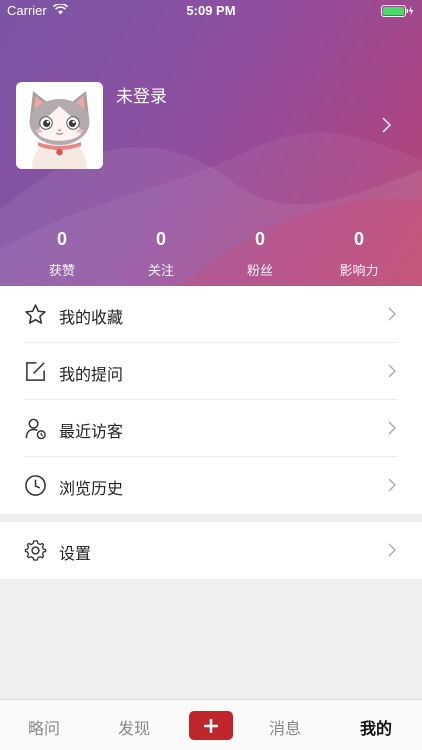  Describe the element at coordinates (35, 371) in the screenshot. I see `edit-icon` at that location.